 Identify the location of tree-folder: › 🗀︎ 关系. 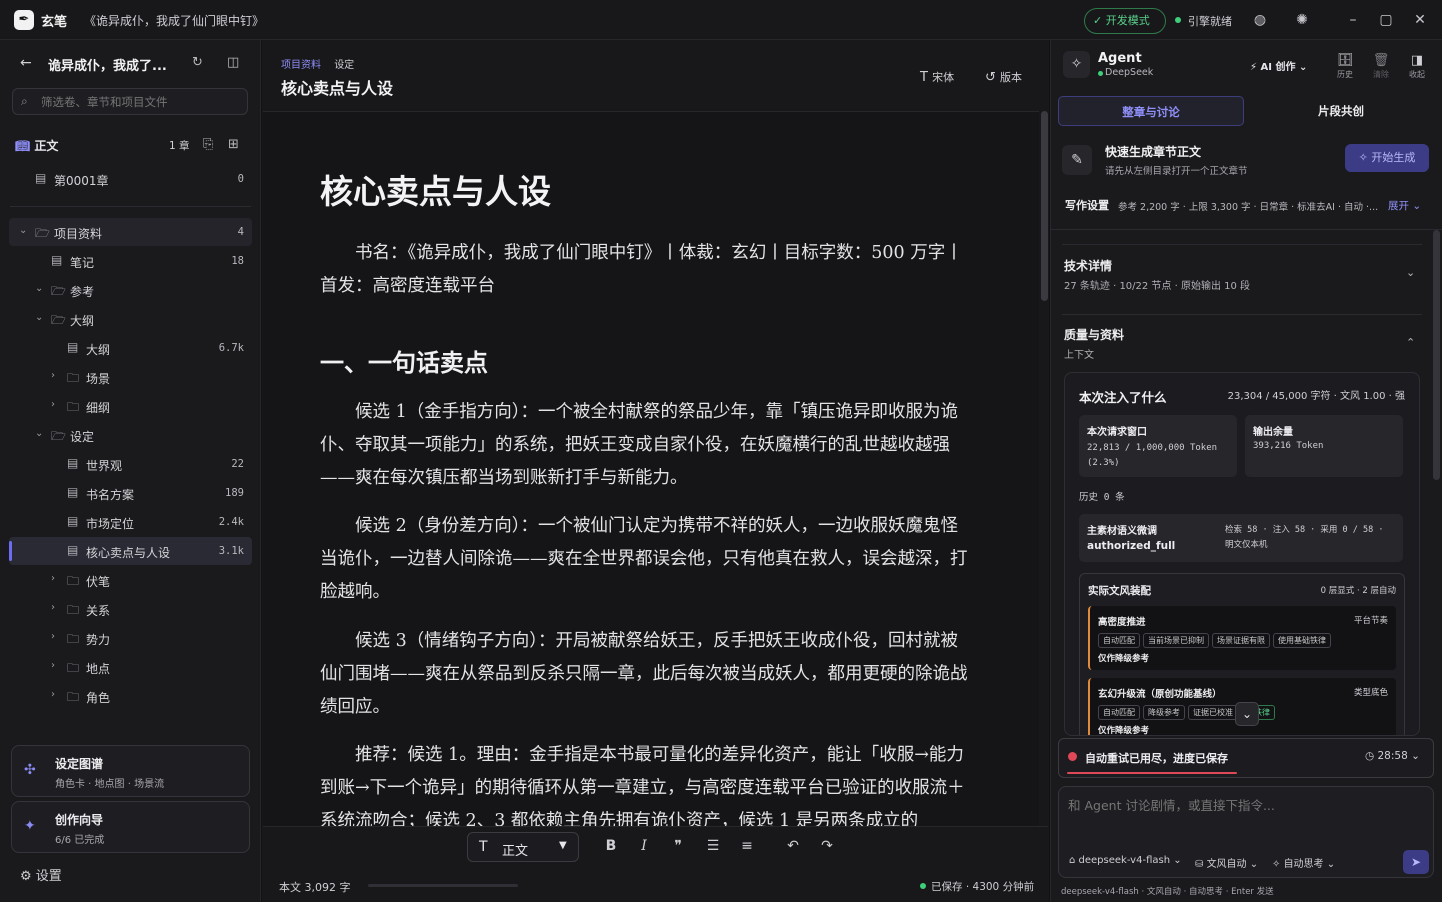
(130, 609).